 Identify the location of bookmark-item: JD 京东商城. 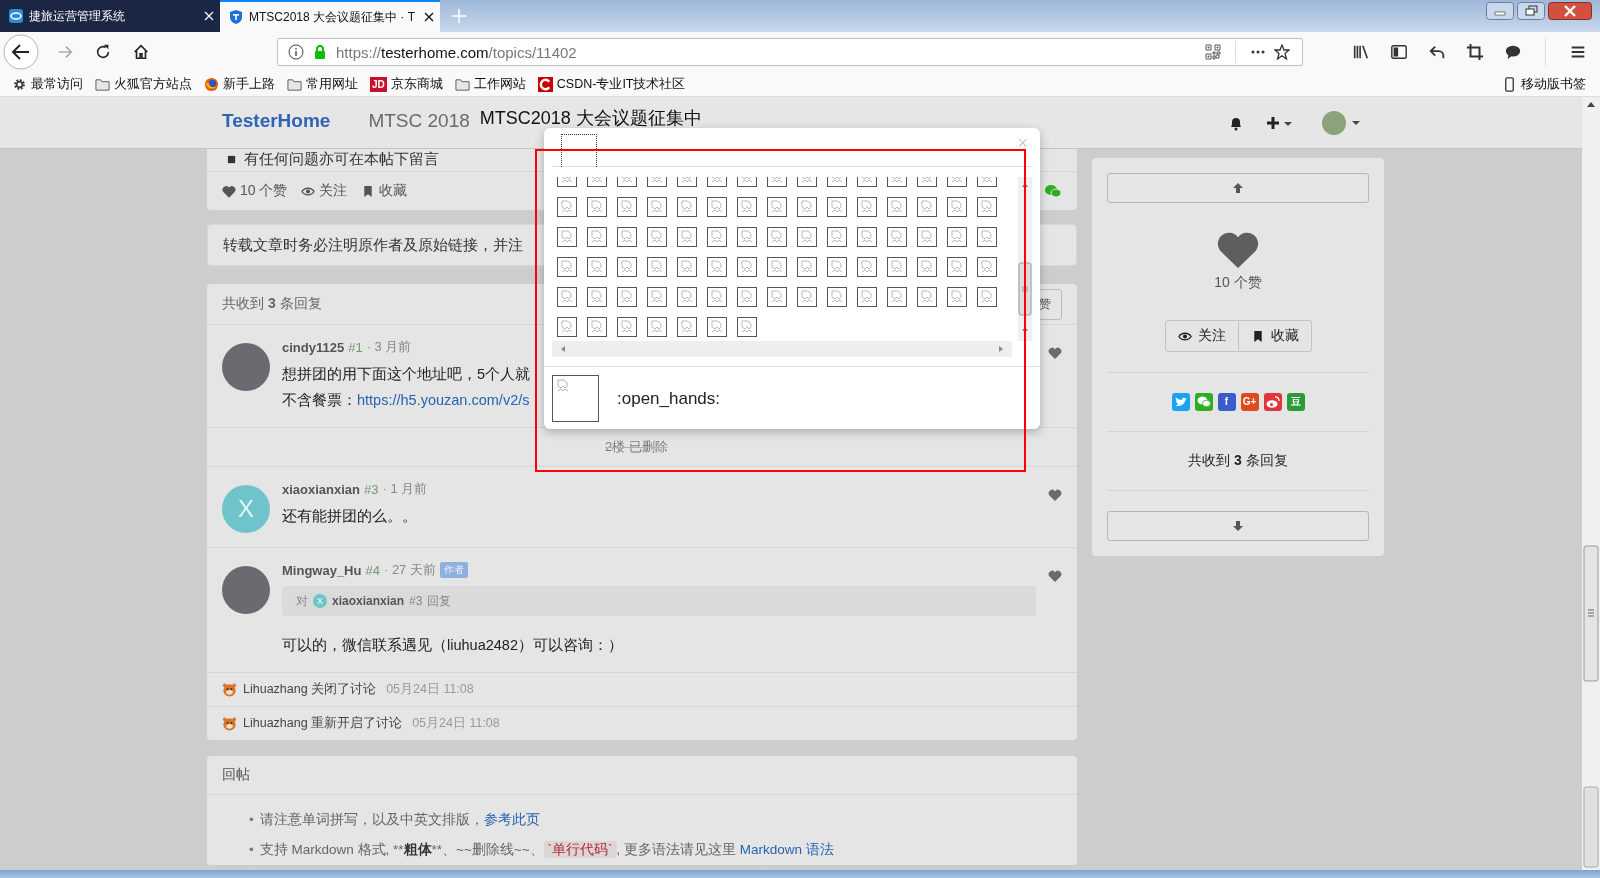
(406, 84).